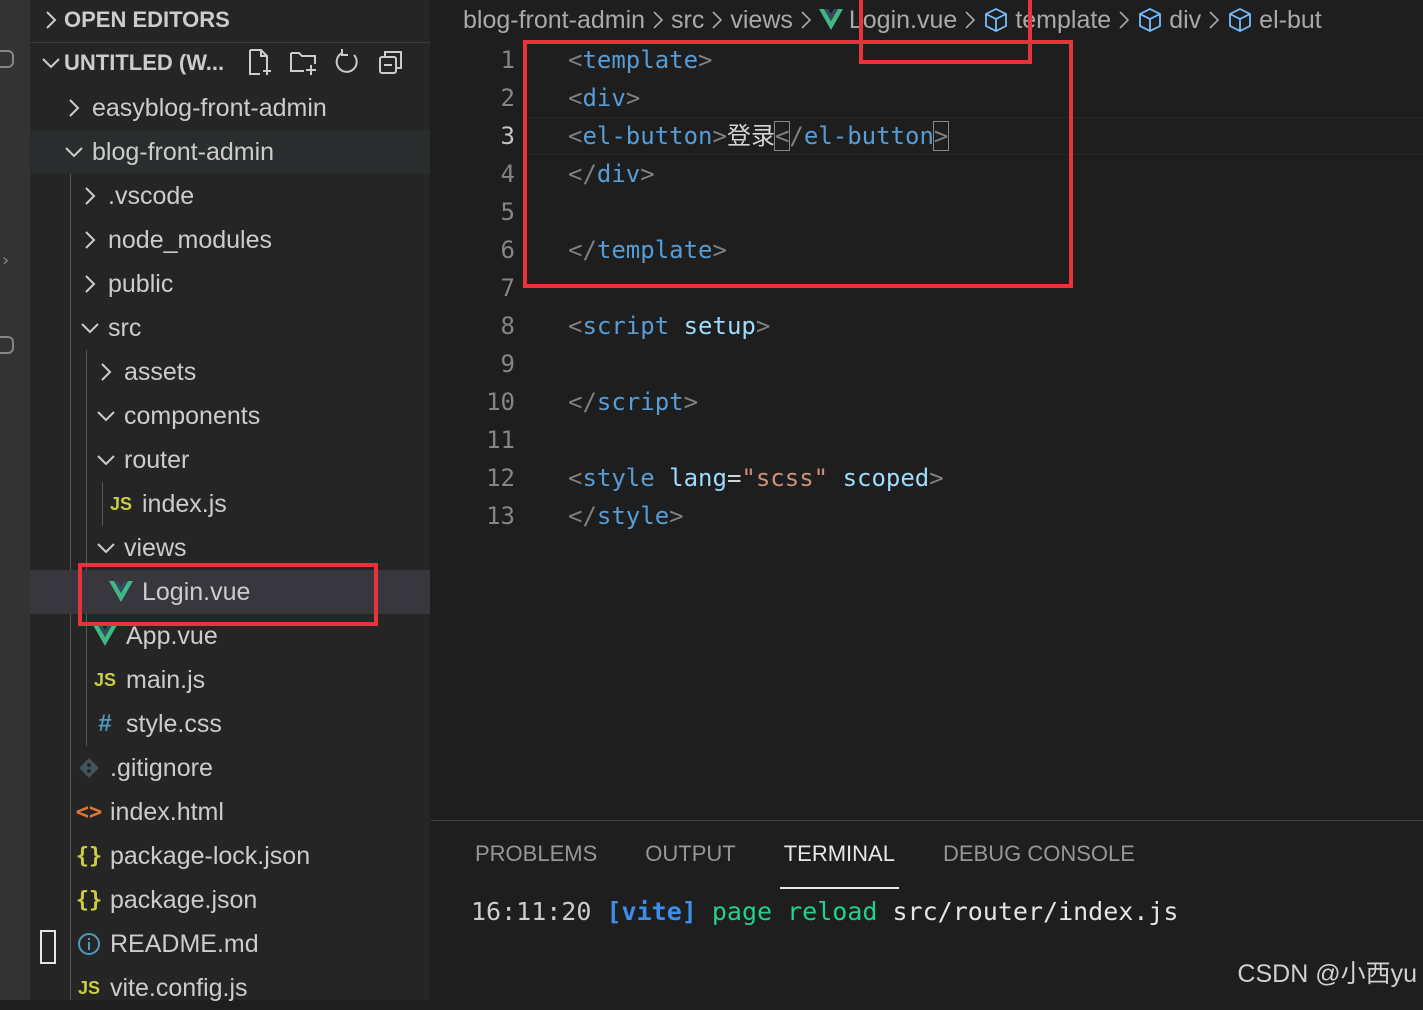 This screenshot has height=1010, width=1423. Describe the element at coordinates (230, 328) in the screenshot. I see `tree-folder-src: src` at that location.